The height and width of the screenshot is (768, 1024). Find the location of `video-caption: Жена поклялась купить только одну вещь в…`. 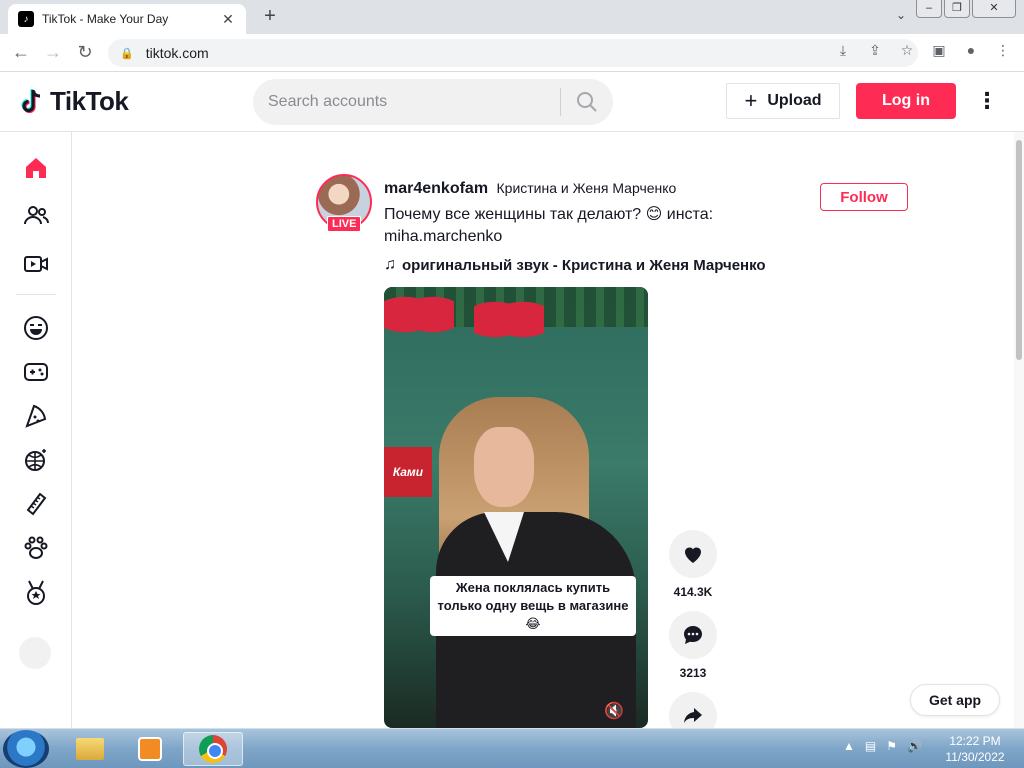

video-caption: Жена поклялась купить только одну вещь в… is located at coordinates (533, 606).